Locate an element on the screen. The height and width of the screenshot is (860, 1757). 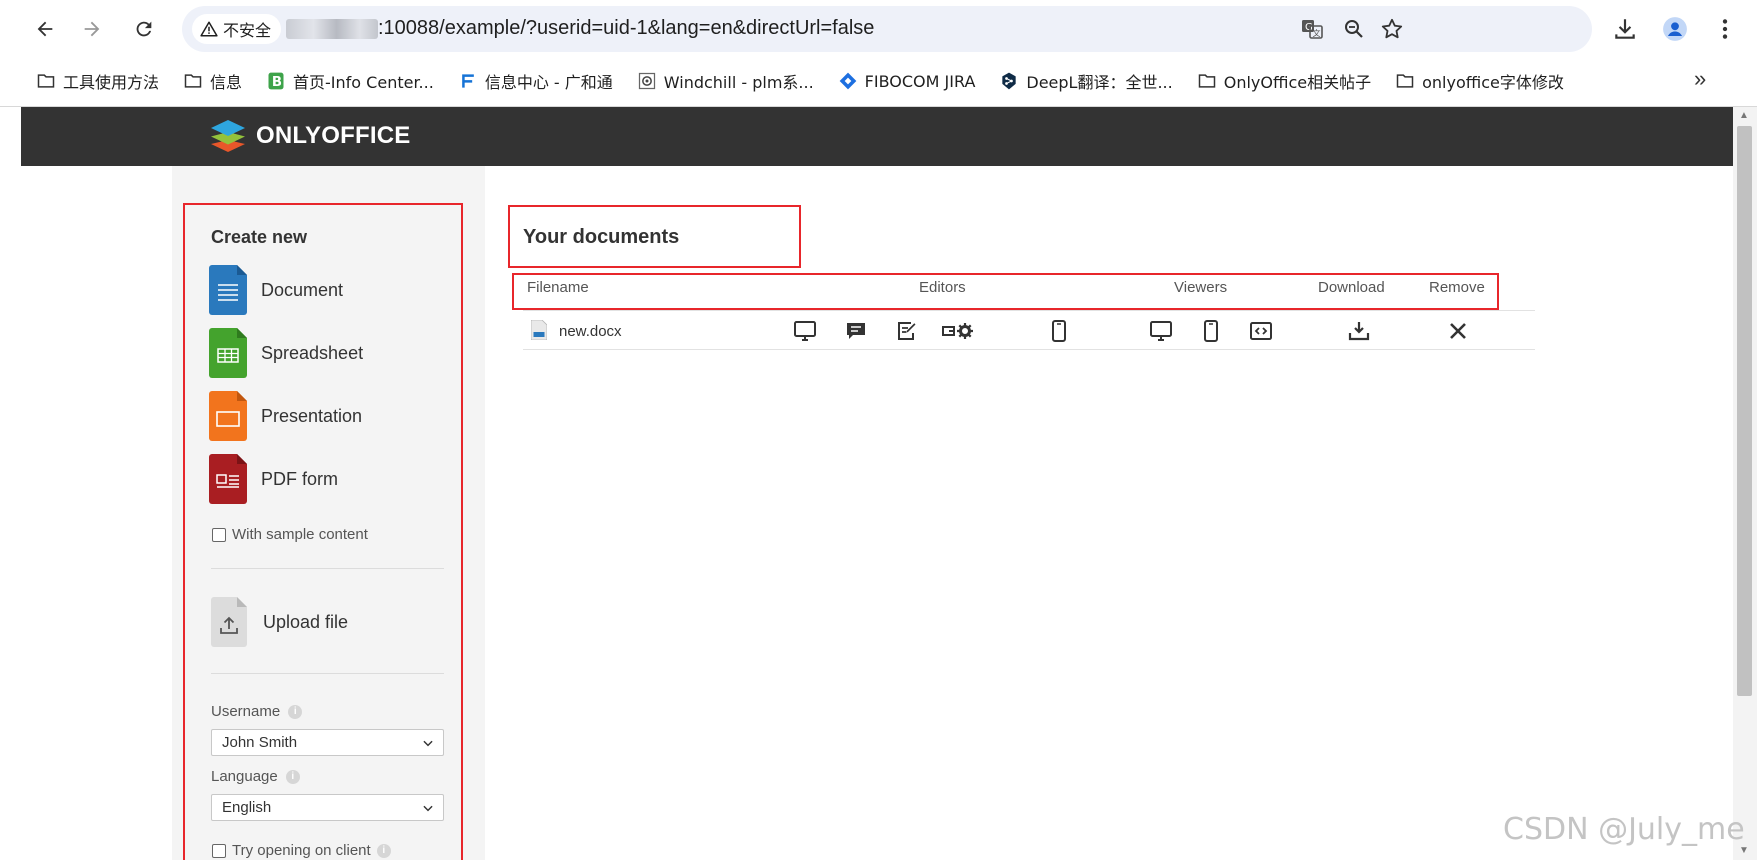
documents-title: Your documents is located at coordinates (601, 237).